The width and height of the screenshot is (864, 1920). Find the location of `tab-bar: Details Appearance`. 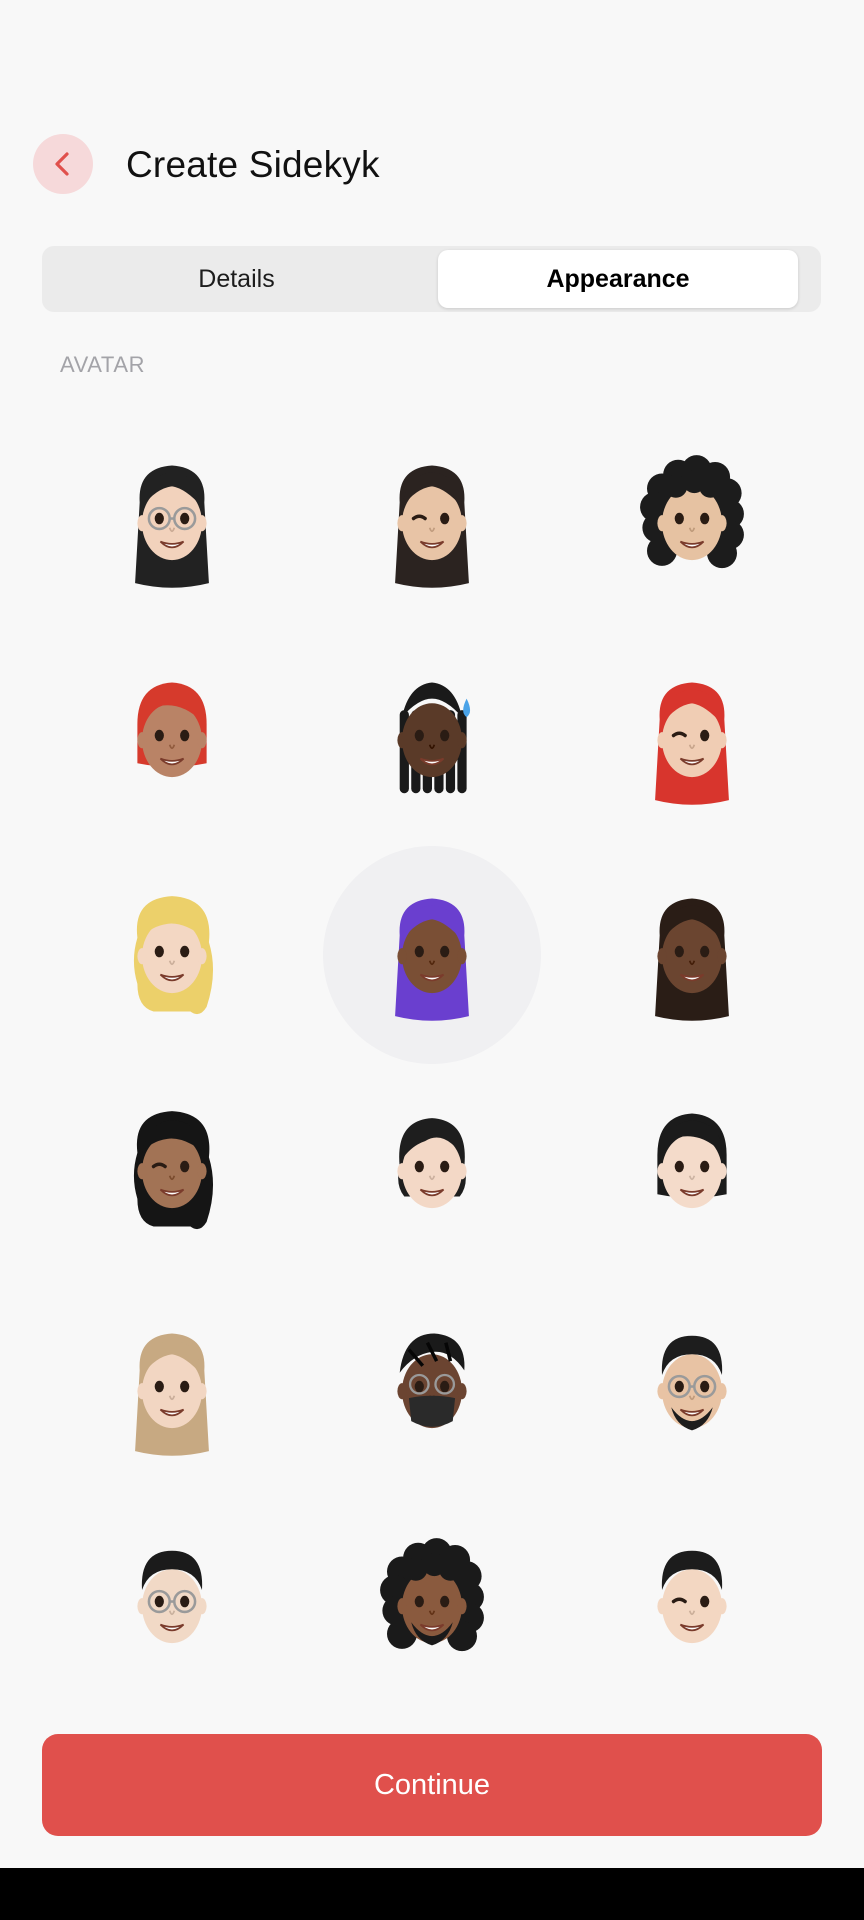

tab-bar: Details Appearance is located at coordinates (431, 279).